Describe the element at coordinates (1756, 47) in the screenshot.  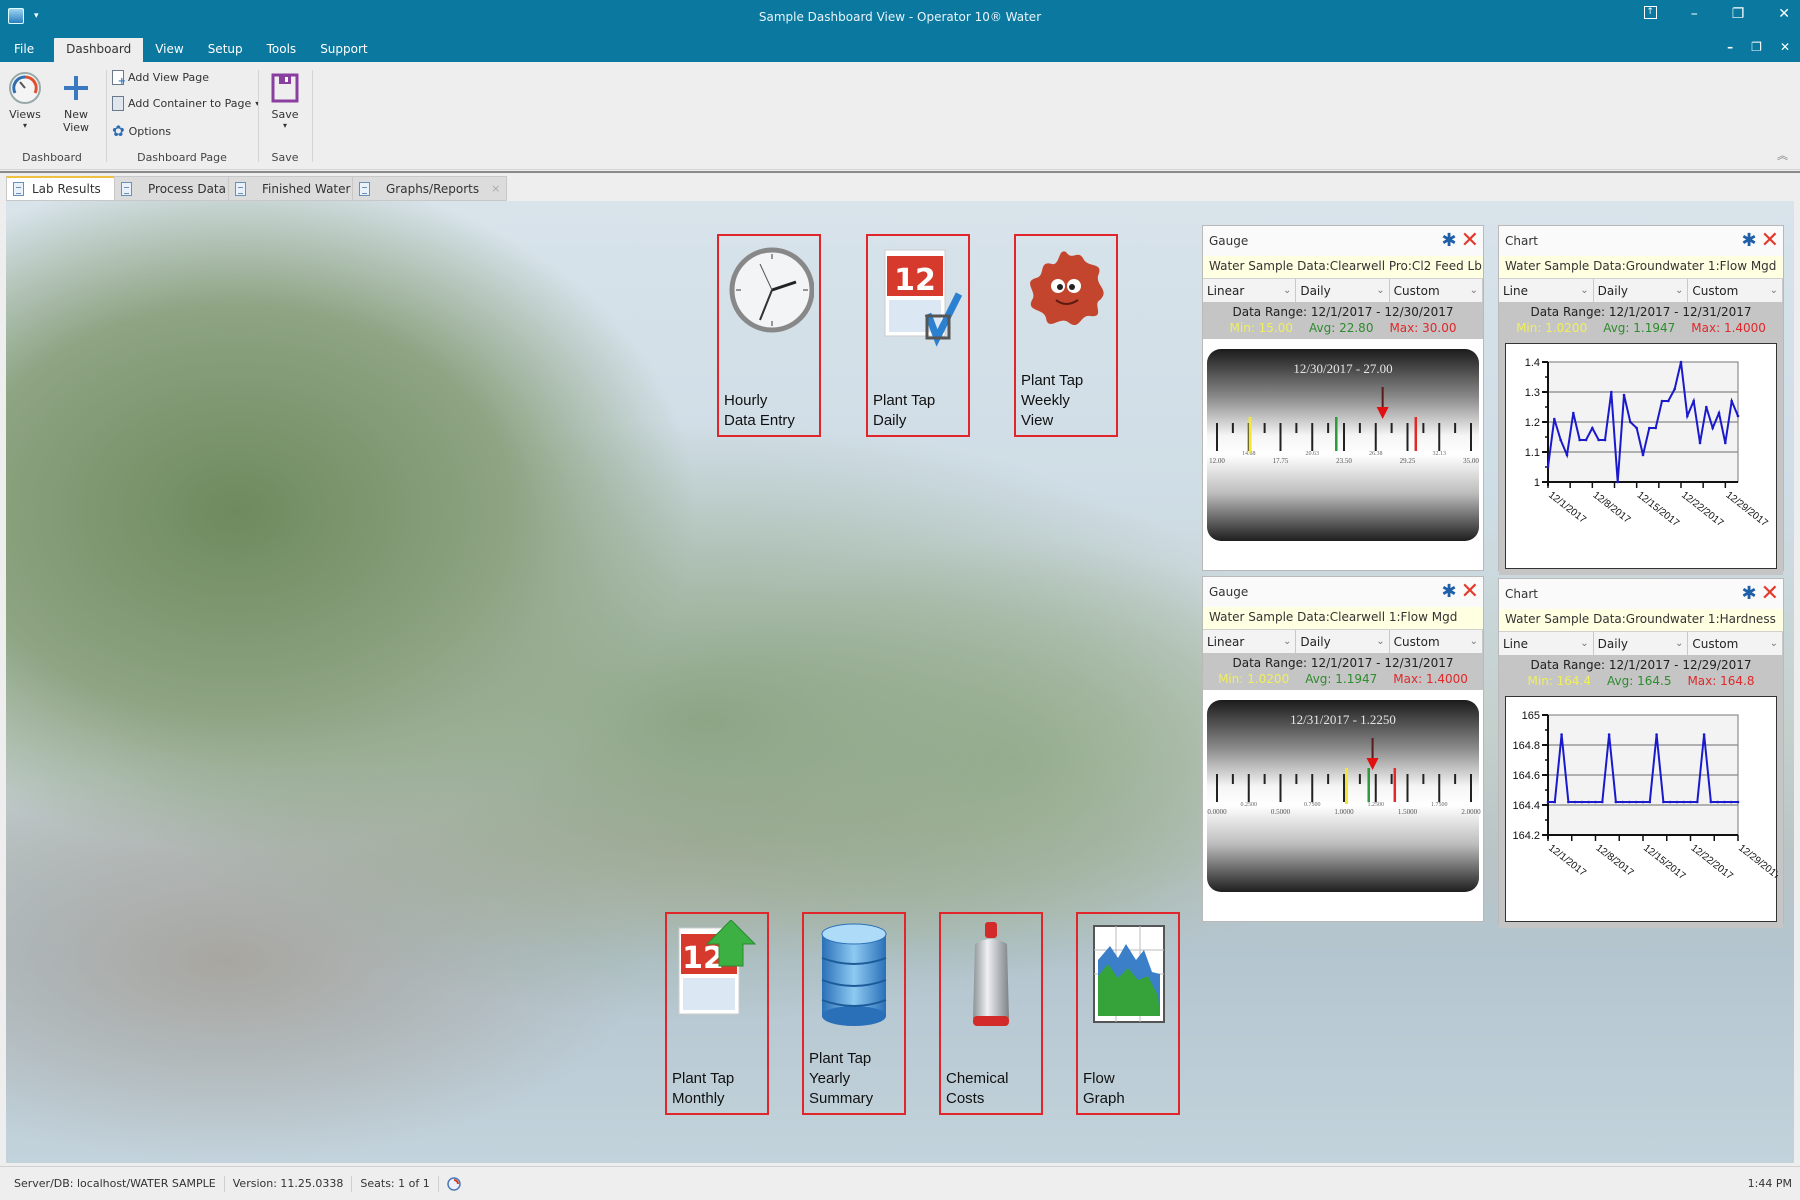
I see `mdi-restore-icon: ❐` at that location.